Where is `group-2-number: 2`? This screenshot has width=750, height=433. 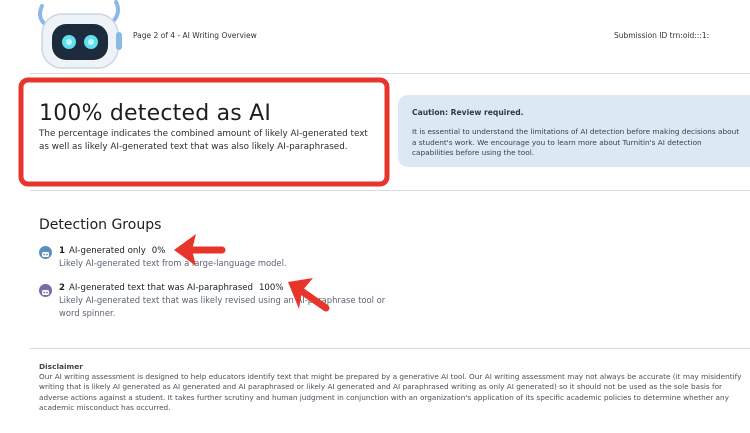
group-2-number: 2 is located at coordinates (62, 288).